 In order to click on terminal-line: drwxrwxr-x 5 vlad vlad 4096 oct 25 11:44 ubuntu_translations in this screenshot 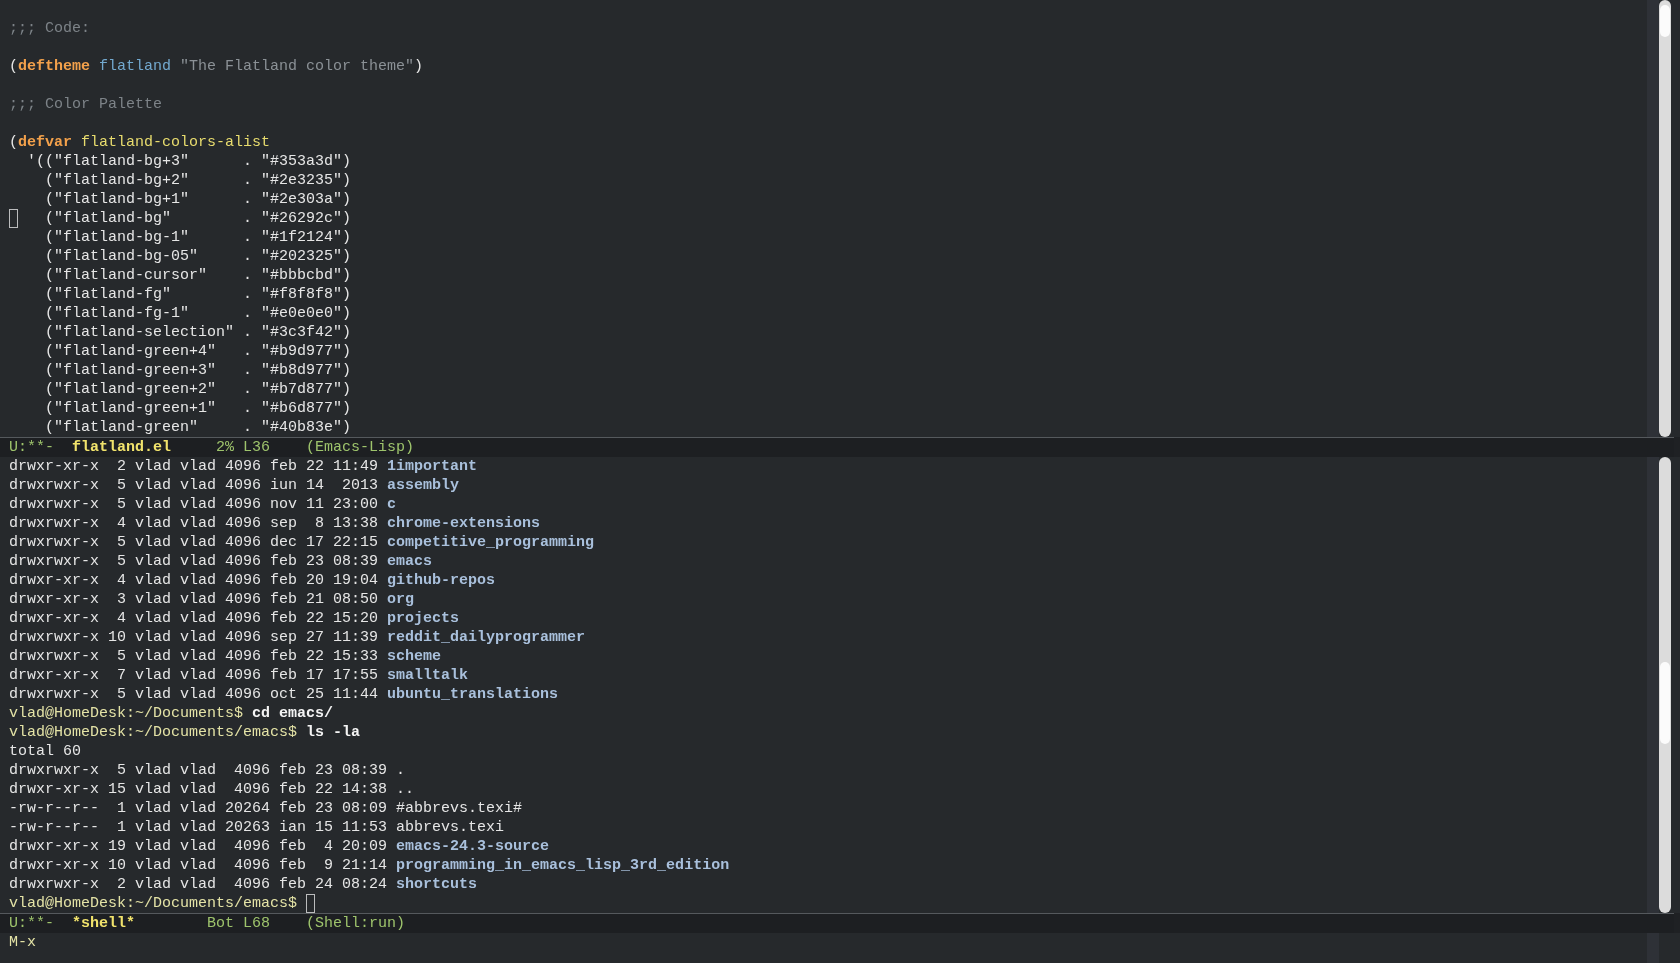, I will do `click(284, 694)`.